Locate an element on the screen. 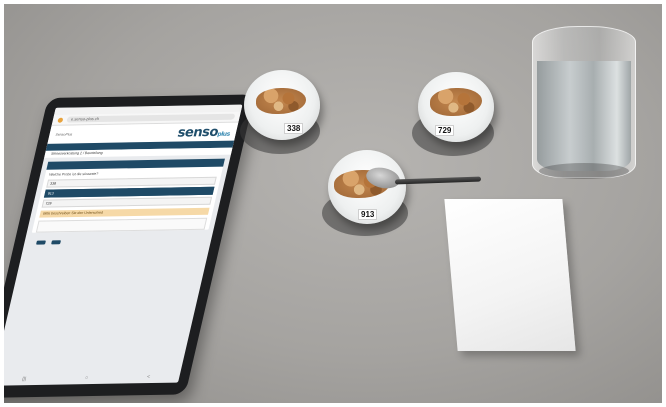  url-field: e.senso-plus.ch is located at coordinates (151, 118).